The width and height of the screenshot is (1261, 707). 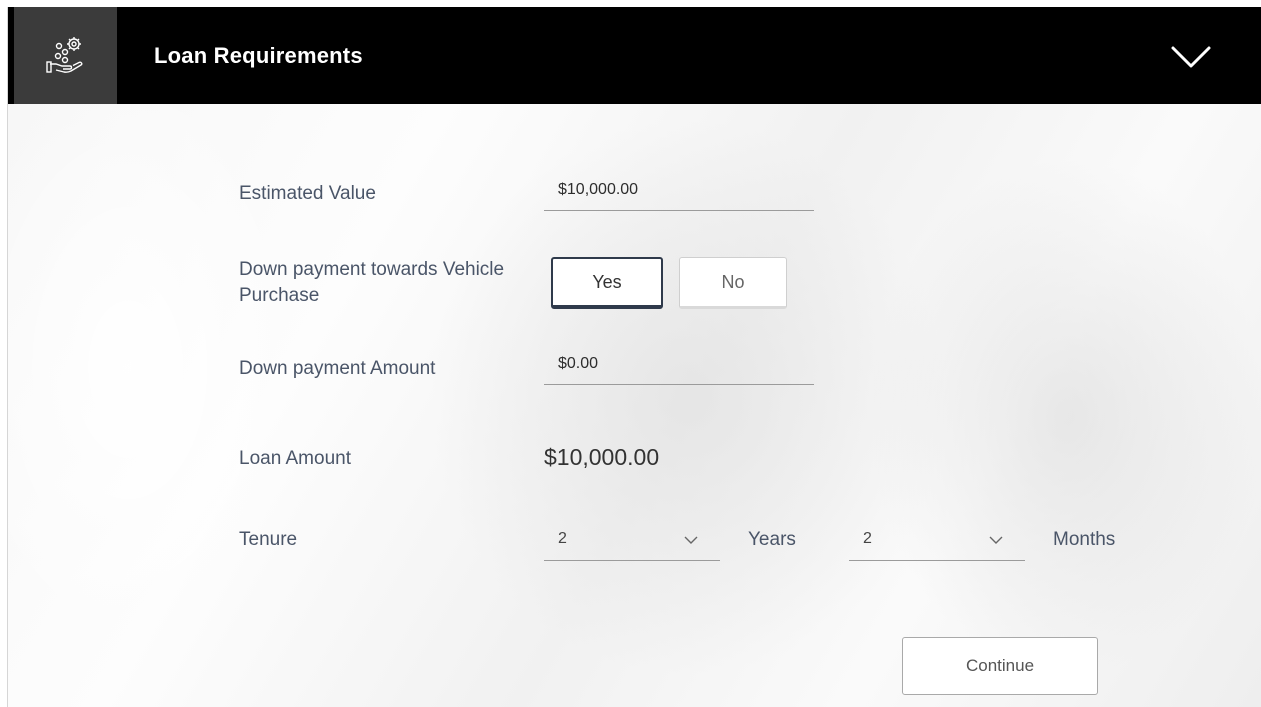 I want to click on estimated-value-label: Estimated Value, so click(x=307, y=193).